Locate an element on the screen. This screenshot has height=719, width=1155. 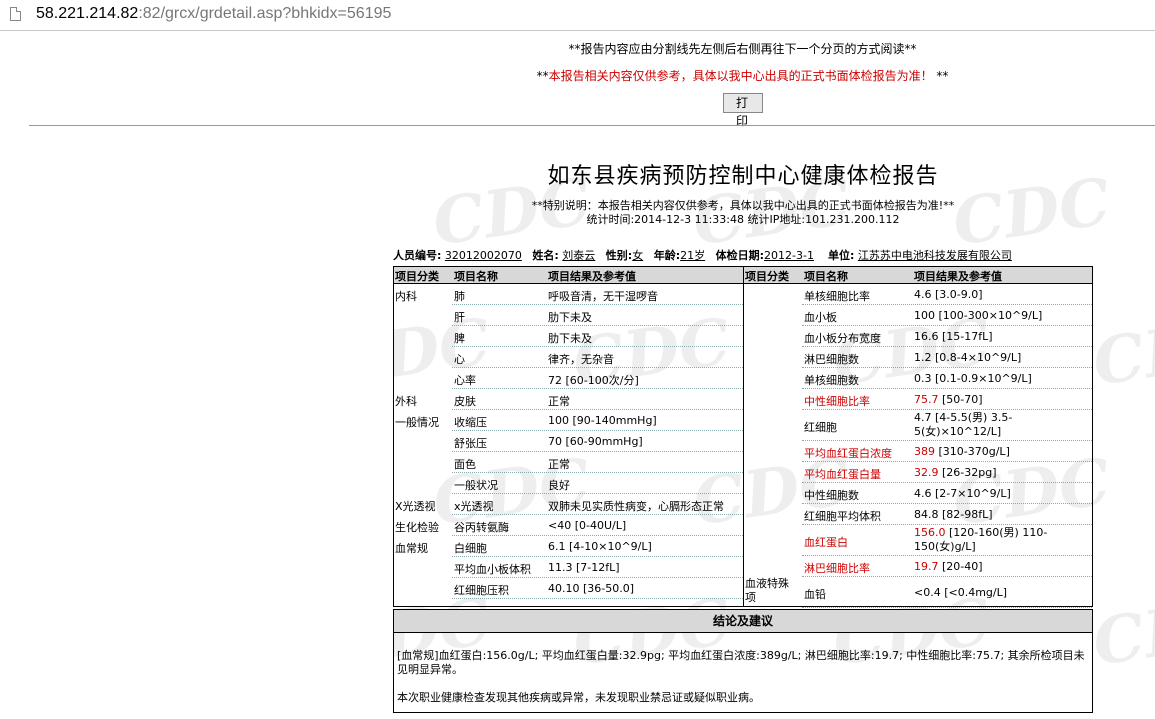
reference-range: 6.1 [4-10×10^9/L] is located at coordinates (600, 546).